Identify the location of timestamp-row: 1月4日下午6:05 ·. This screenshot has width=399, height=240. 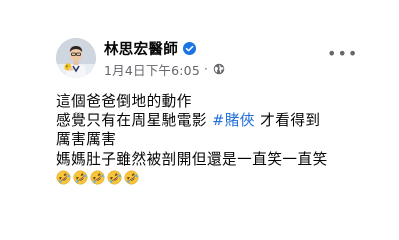
(164, 69).